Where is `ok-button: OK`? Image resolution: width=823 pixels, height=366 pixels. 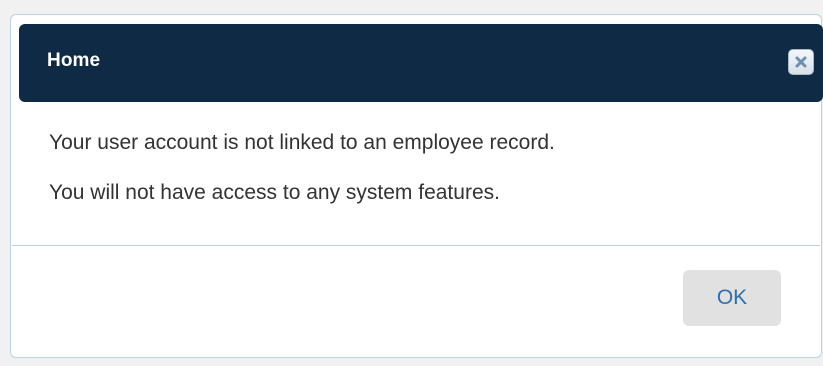
ok-button: OK is located at coordinates (732, 298).